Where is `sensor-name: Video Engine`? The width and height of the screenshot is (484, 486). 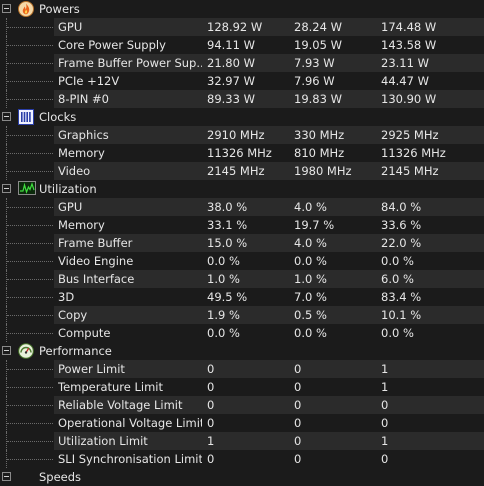 sensor-name: Video Engine is located at coordinates (96, 261).